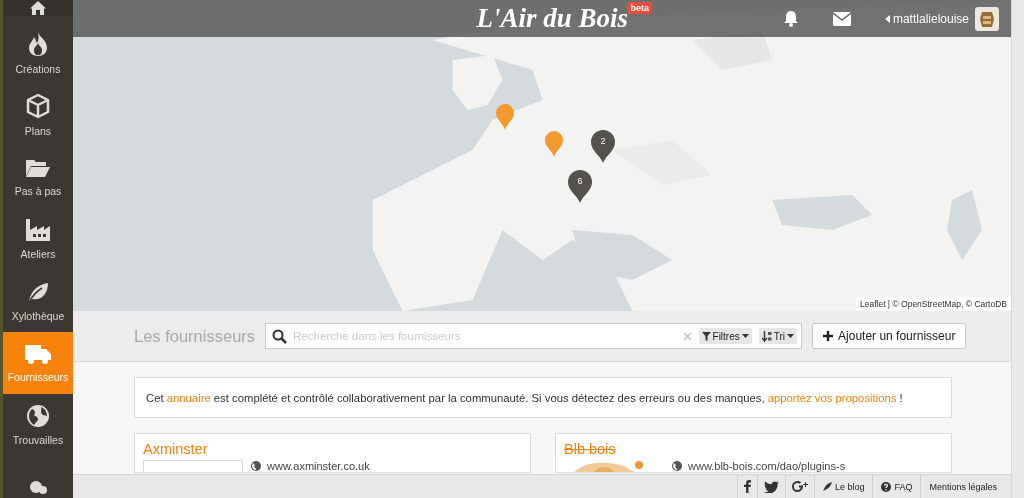  What do you see at coordinates (886, 486) in the screenshot?
I see `help-icon` at bounding box center [886, 486].